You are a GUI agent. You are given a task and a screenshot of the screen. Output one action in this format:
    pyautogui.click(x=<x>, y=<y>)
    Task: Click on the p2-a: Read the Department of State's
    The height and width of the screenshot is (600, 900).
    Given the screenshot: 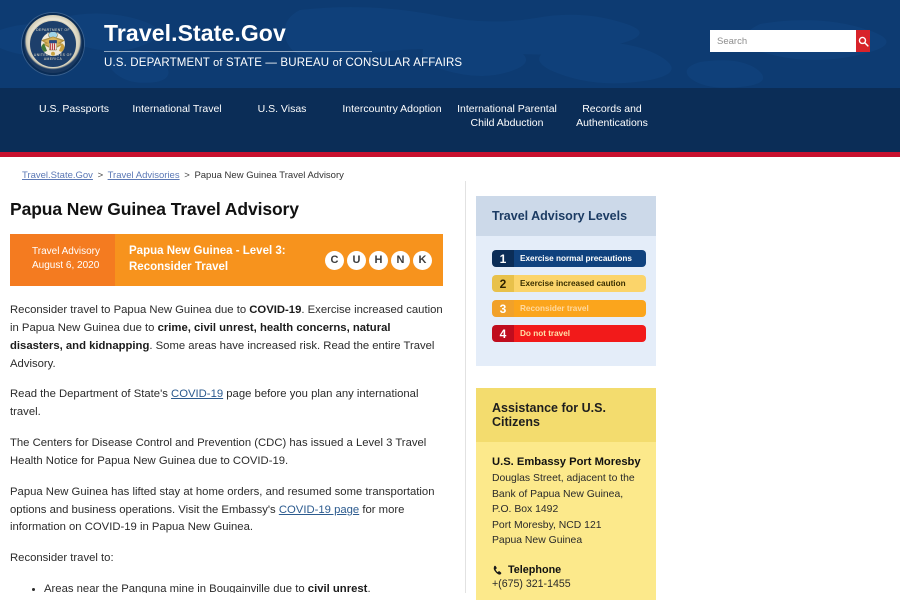 What is the action you would take?
    pyautogui.click(x=91, y=394)
    